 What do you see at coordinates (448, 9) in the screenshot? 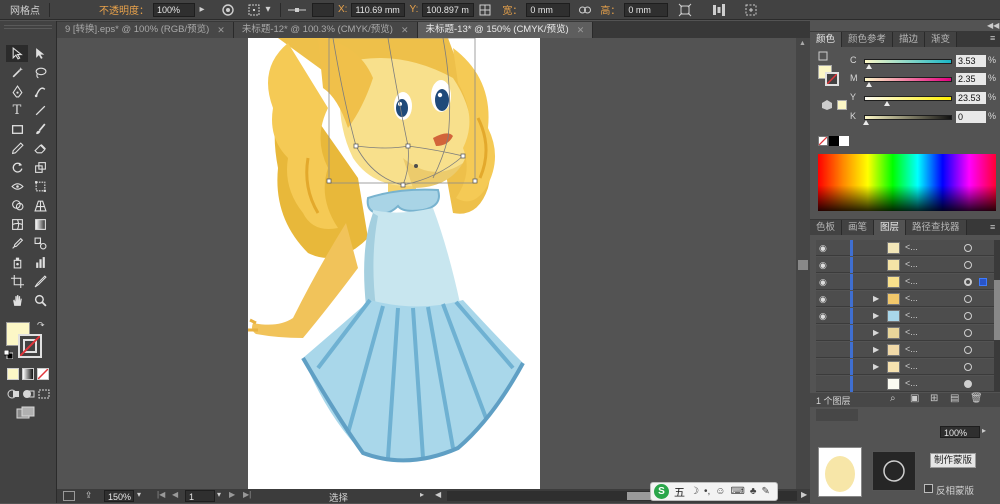
I see `y-field: 100.897 m` at bounding box center [448, 9].